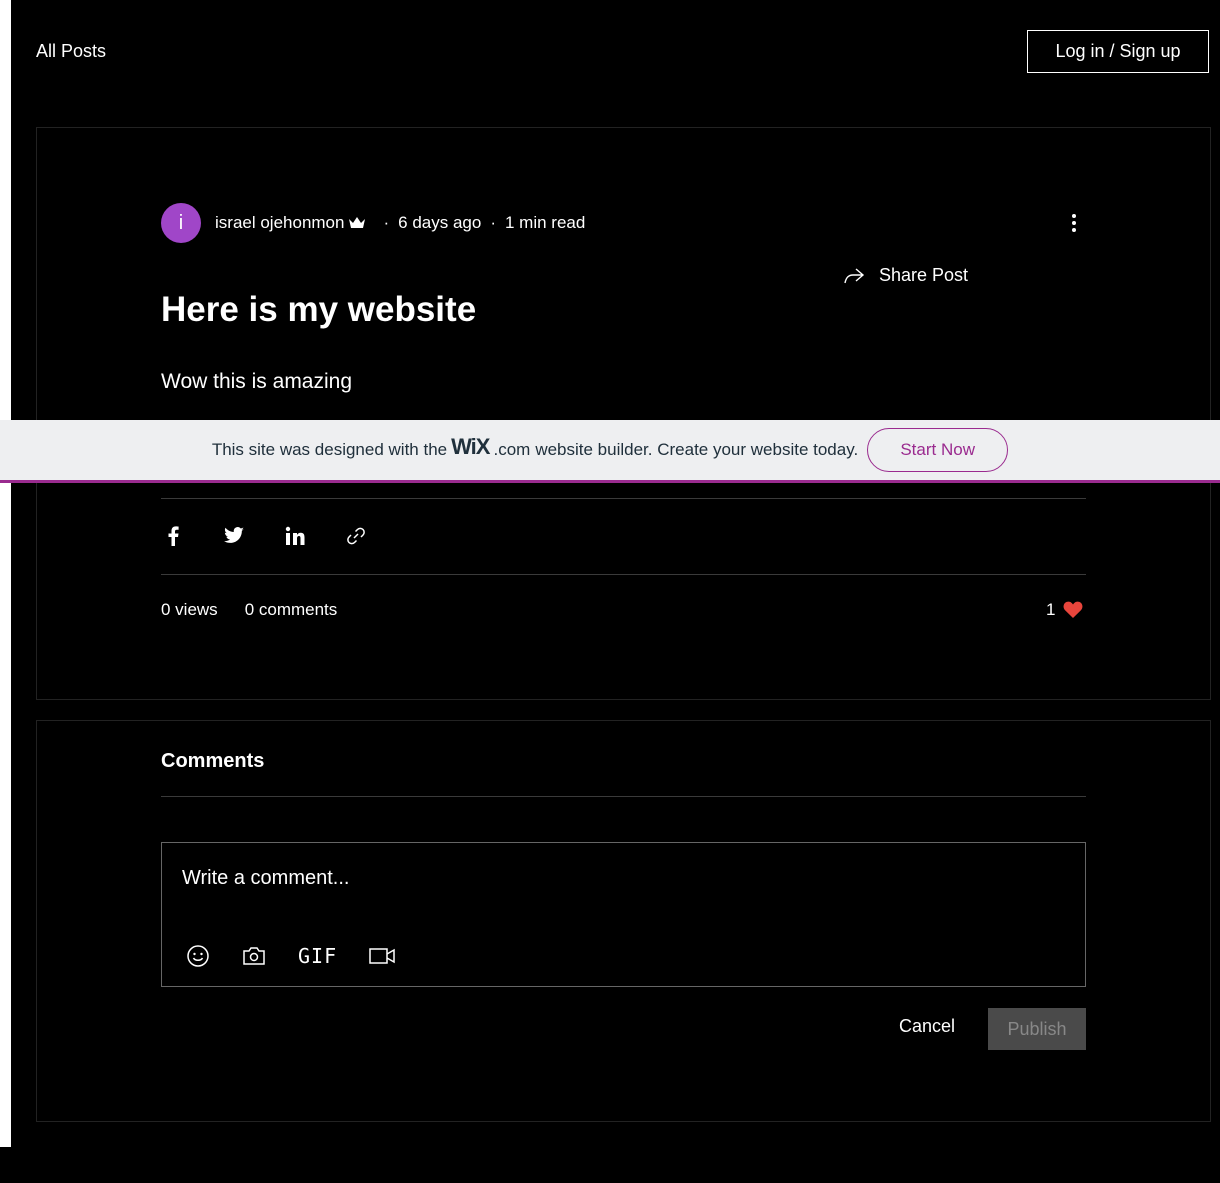 The width and height of the screenshot is (1220, 1183). What do you see at coordinates (357, 223) in the screenshot?
I see `crown-icon` at bounding box center [357, 223].